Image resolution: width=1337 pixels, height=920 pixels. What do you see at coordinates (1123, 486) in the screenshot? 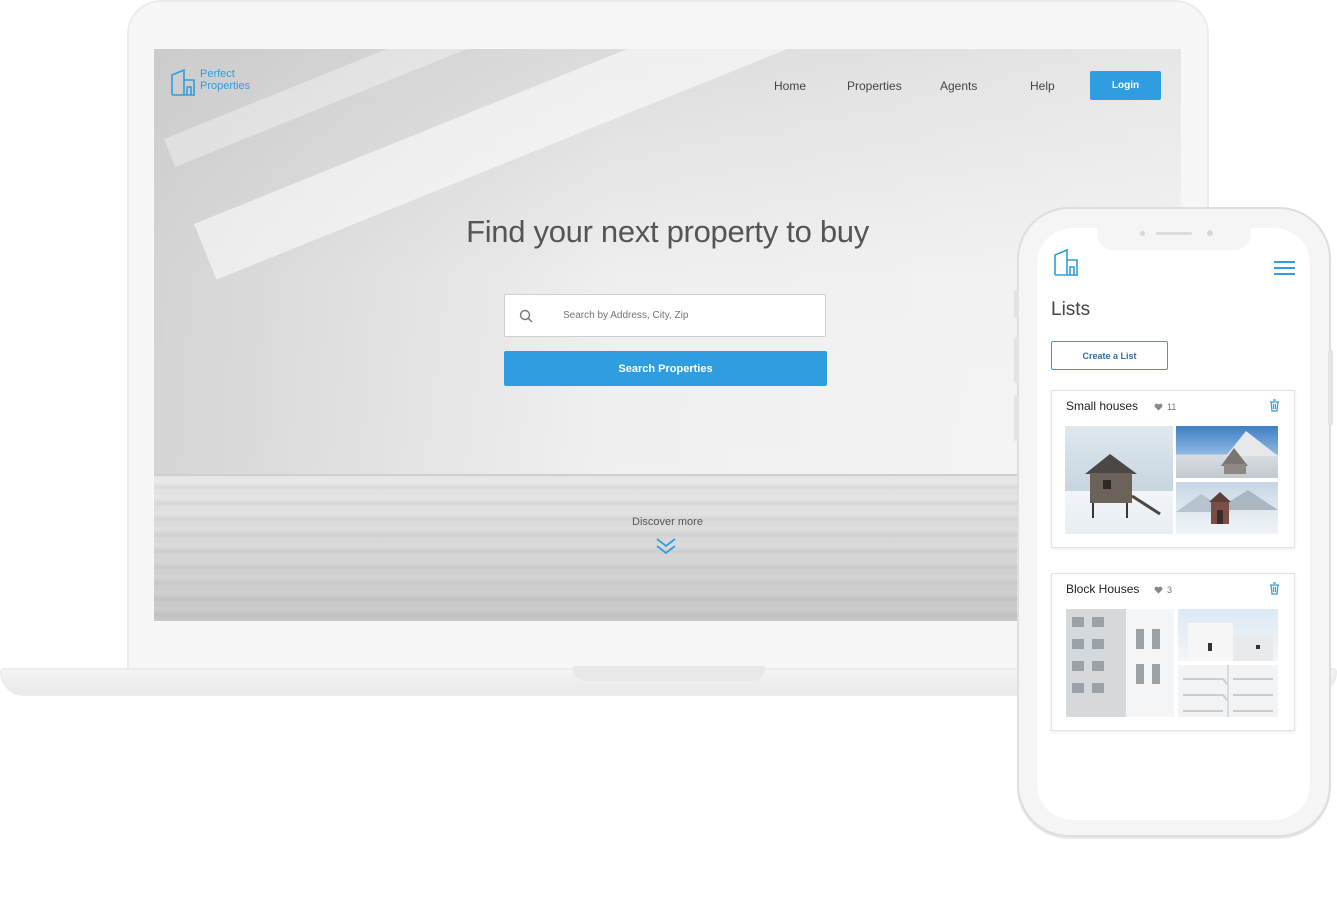
I see `cabin-image` at bounding box center [1123, 486].